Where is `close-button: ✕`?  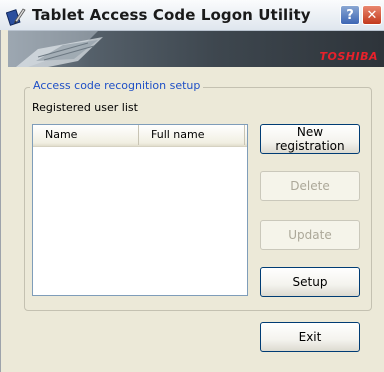
close-button: ✕ is located at coordinates (372, 15).